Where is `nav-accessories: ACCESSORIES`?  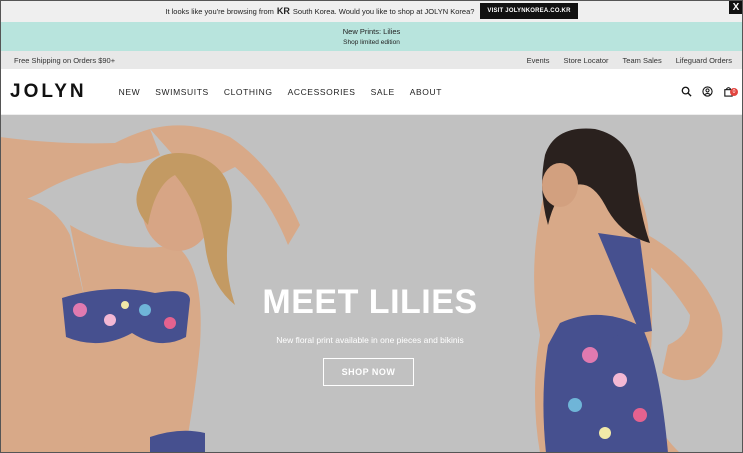 nav-accessories: ACCESSORIES is located at coordinates (322, 92).